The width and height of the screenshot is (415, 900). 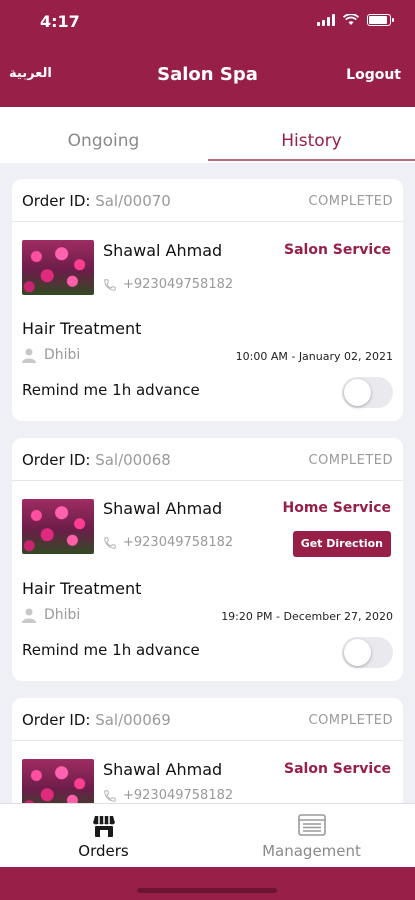 What do you see at coordinates (60, 21) in the screenshot?
I see `status-time: 4:17` at bounding box center [60, 21].